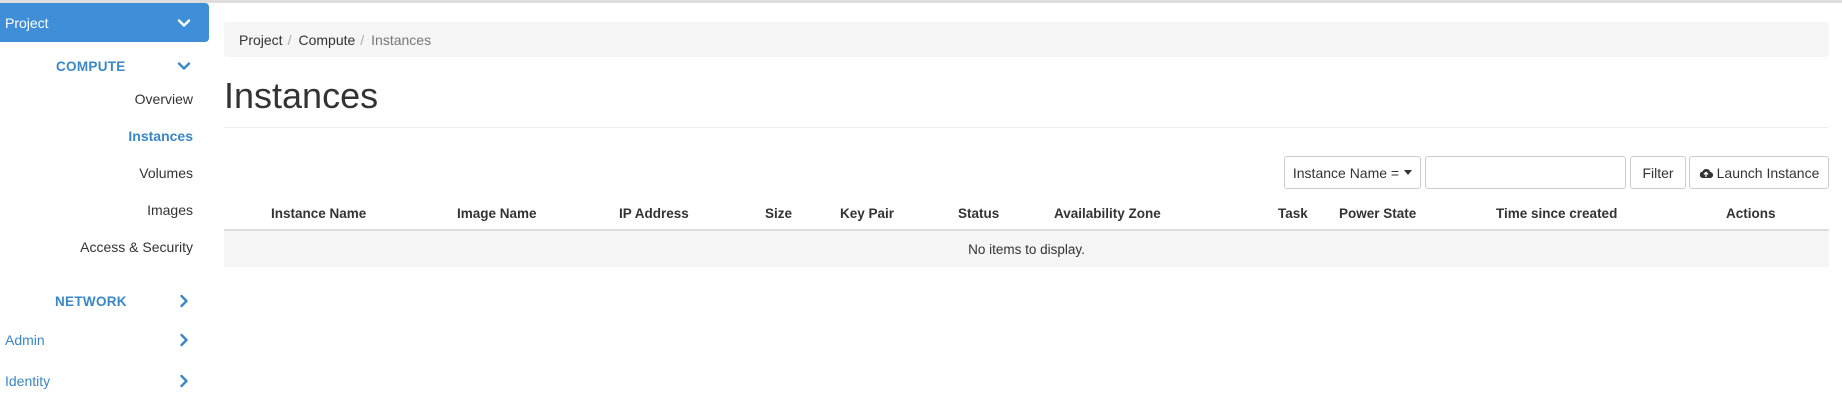  Describe the element at coordinates (318, 213) in the screenshot. I see `column-header-instance-name: Instance Name` at that location.